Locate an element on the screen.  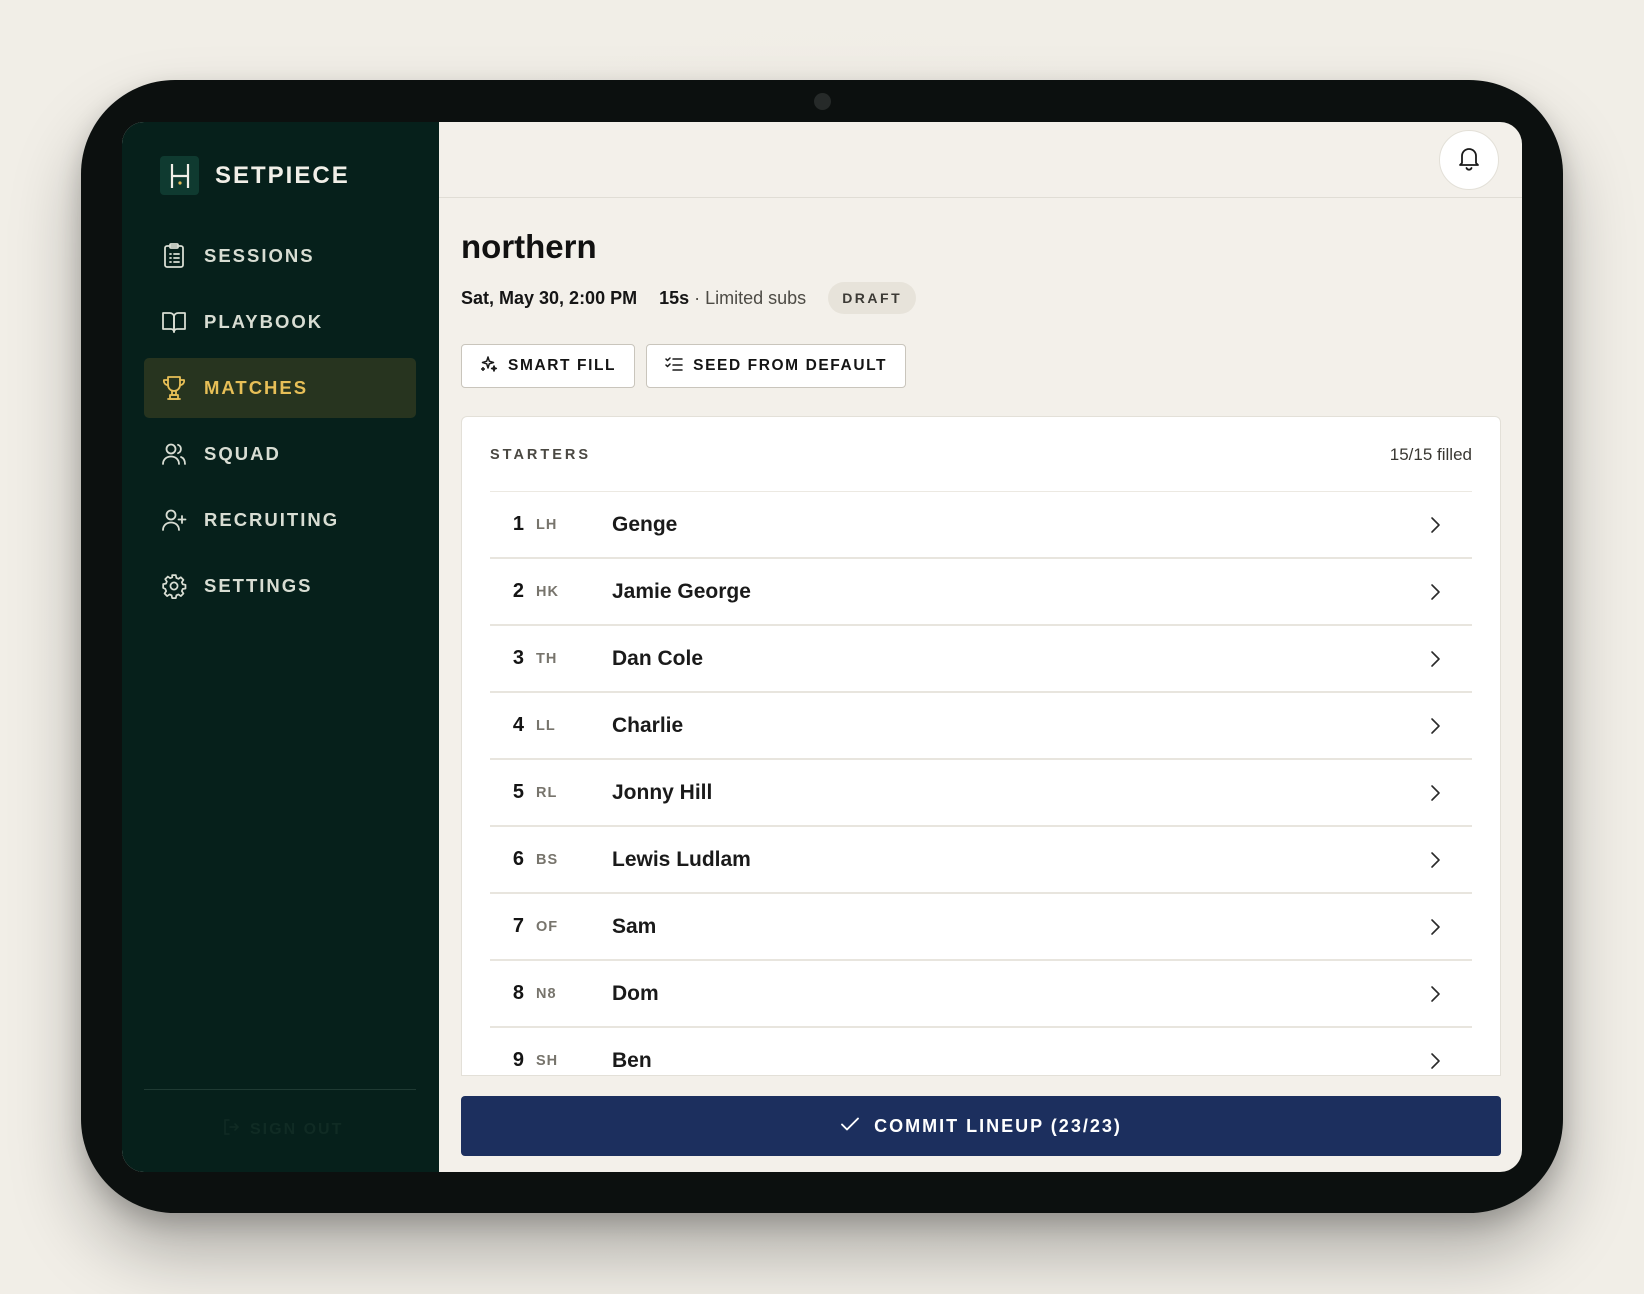
jersey-number: 7 is located at coordinates (518, 926).